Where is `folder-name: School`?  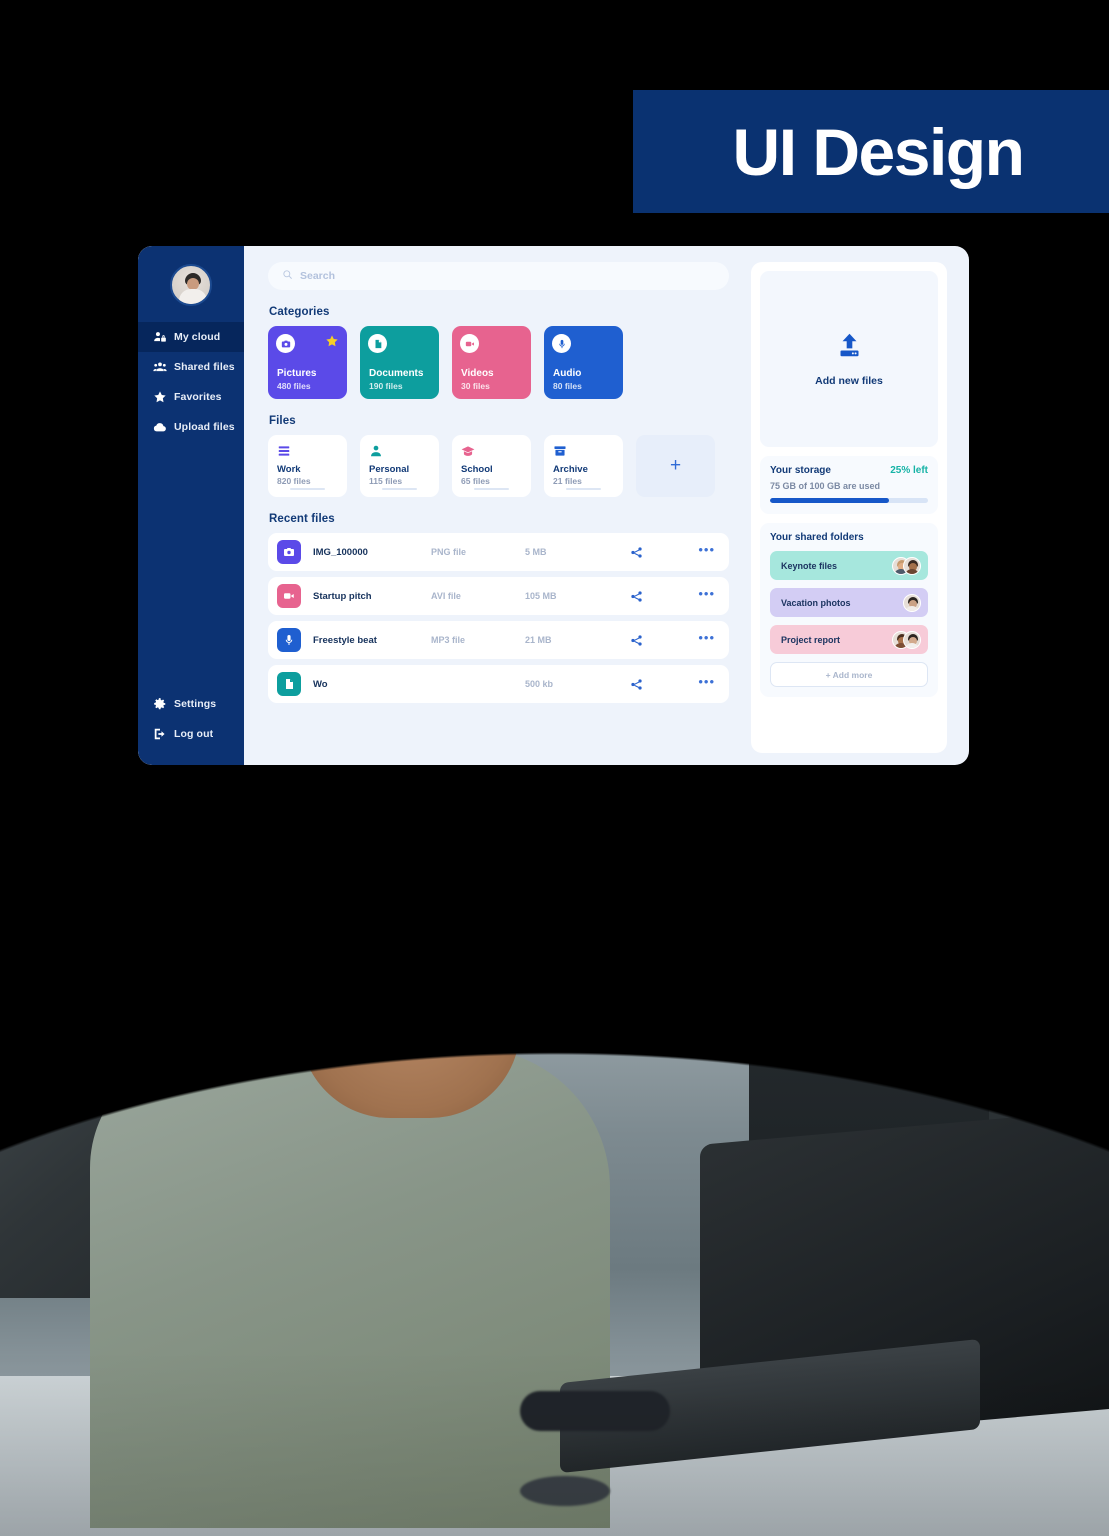
folder-name: School is located at coordinates (477, 469).